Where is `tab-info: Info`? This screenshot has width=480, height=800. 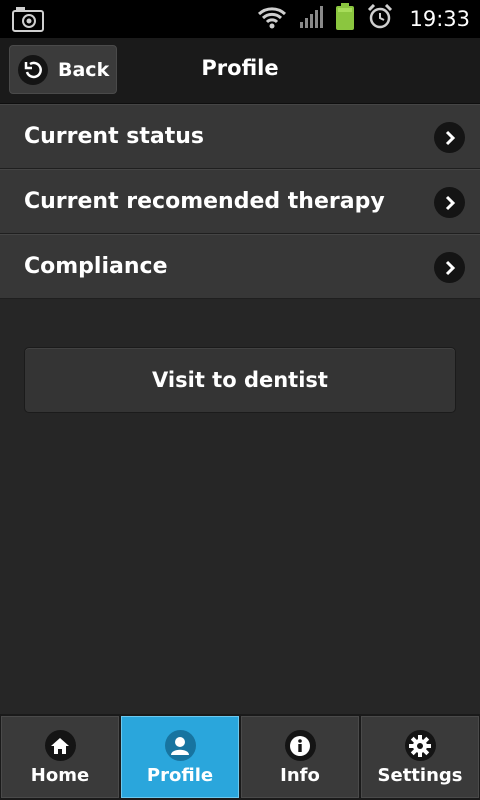 tab-info: Info is located at coordinates (300, 757).